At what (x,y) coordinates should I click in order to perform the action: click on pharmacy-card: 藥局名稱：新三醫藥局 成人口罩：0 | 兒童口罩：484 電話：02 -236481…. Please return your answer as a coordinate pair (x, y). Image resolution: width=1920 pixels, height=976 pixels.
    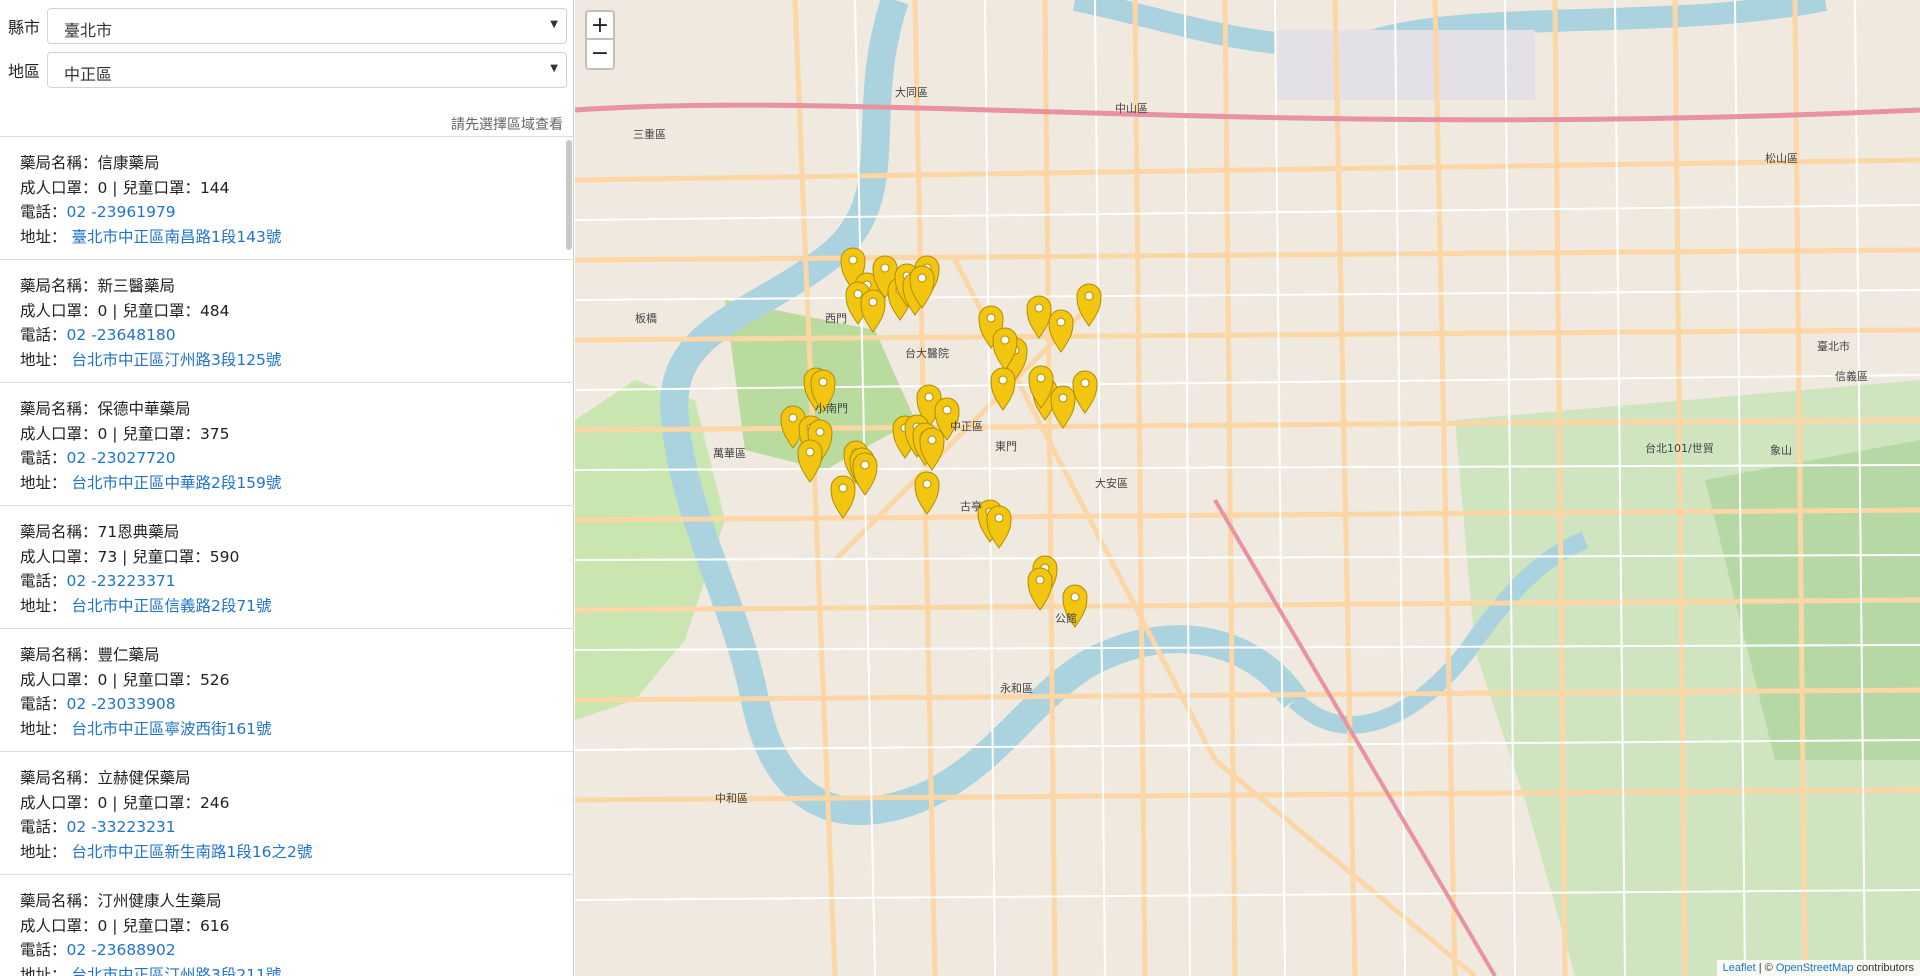
    Looking at the image, I should click on (287, 321).